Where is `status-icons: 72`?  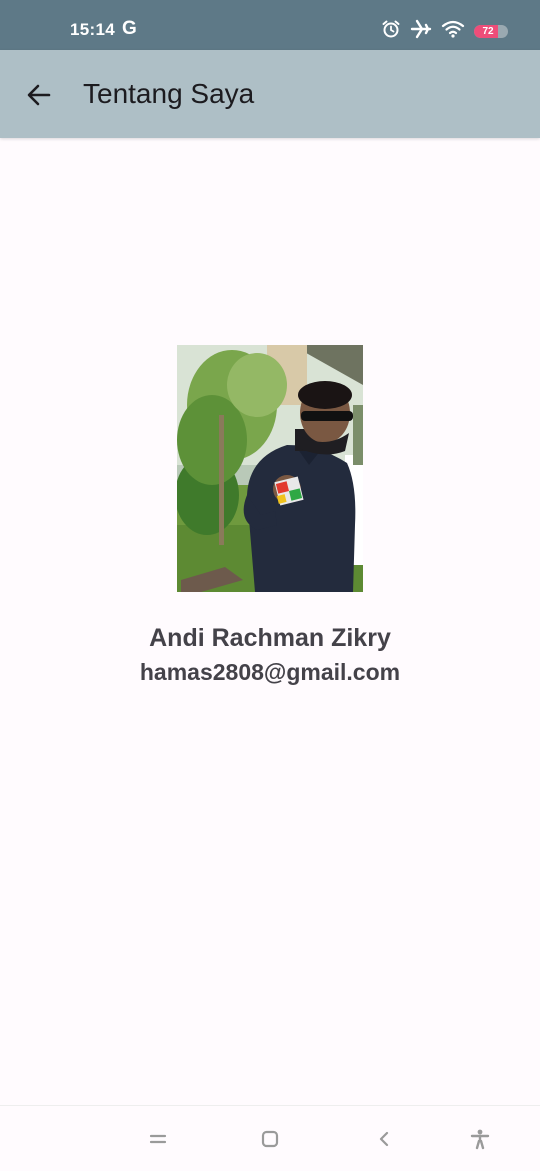 status-icons: 72 is located at coordinates (444, 31).